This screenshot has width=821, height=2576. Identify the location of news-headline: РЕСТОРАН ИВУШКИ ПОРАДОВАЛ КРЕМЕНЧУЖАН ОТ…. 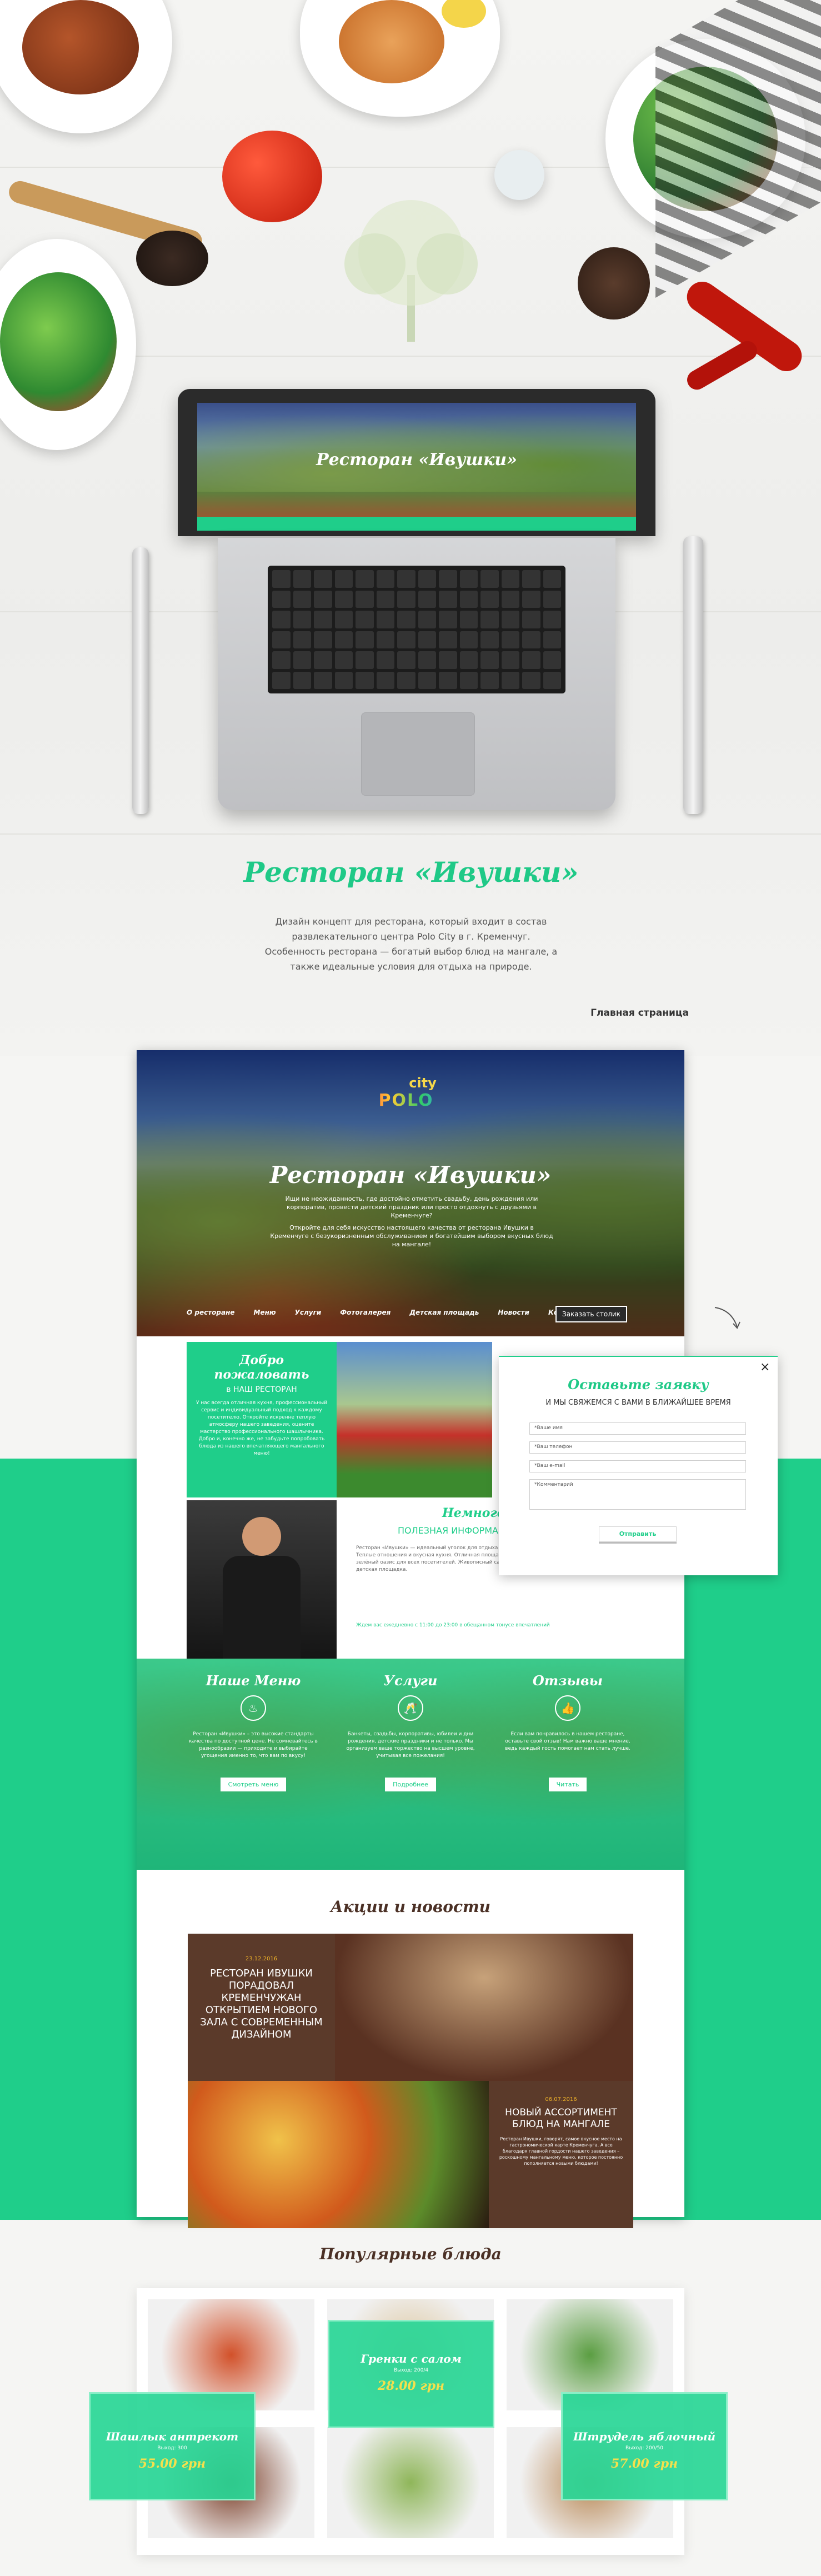
(261, 2004).